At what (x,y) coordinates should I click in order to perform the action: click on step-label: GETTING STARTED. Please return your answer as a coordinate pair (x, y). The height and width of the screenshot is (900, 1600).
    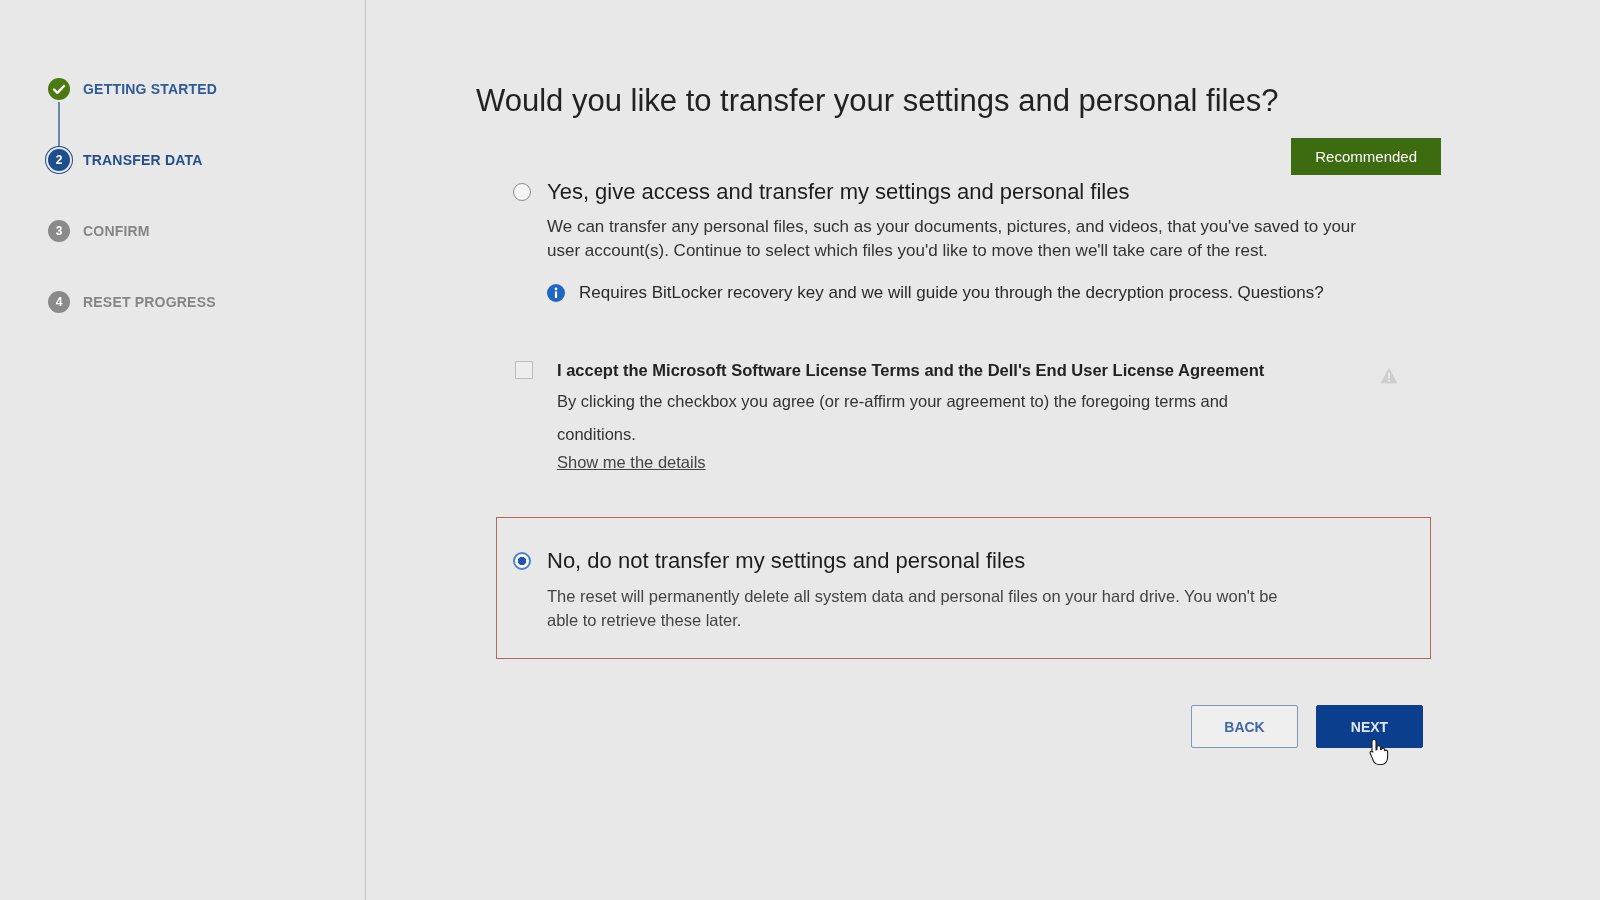
    Looking at the image, I should click on (150, 89).